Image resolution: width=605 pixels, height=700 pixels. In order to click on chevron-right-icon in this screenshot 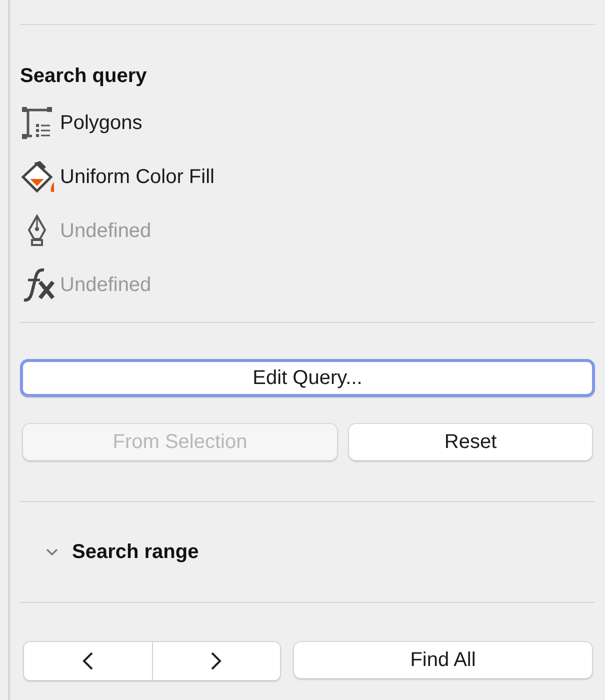, I will do `click(216, 661)`.